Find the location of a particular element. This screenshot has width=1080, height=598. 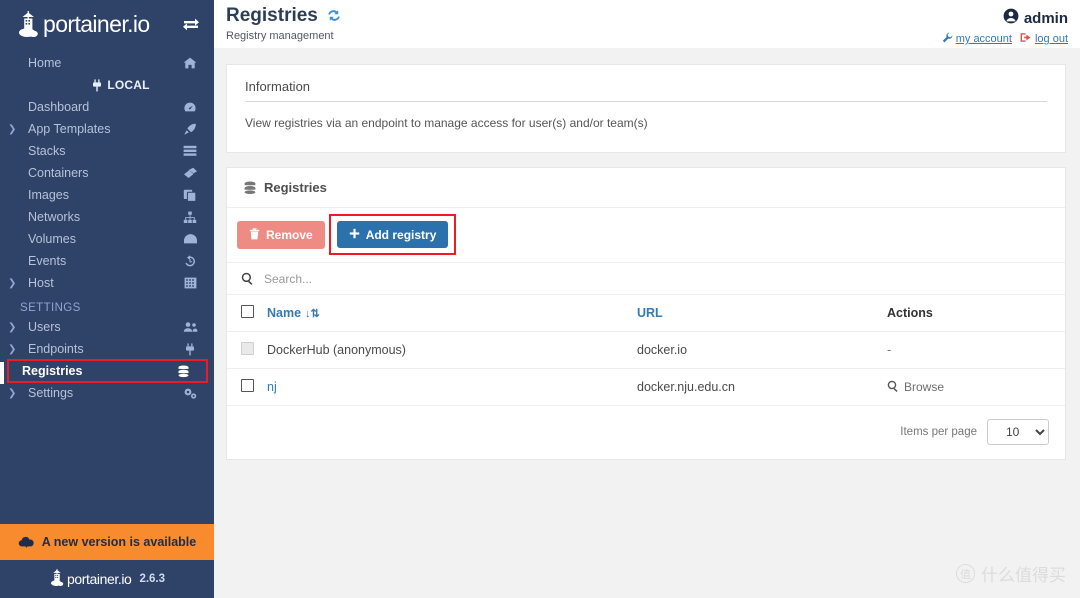

update-banner: A new version is available is located at coordinates (107, 542).